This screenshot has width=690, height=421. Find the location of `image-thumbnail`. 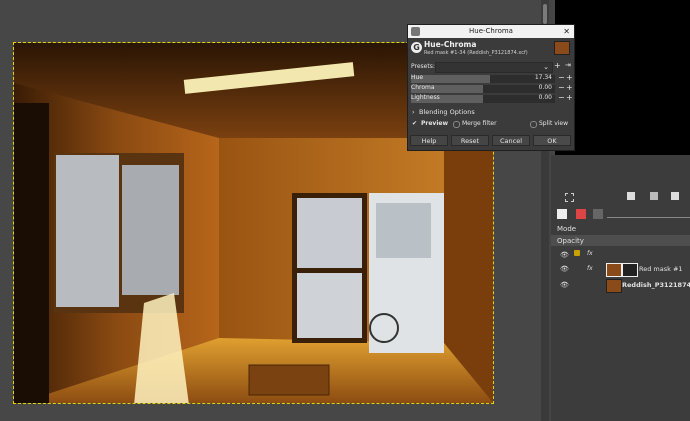

image-thumbnail is located at coordinates (562, 48).